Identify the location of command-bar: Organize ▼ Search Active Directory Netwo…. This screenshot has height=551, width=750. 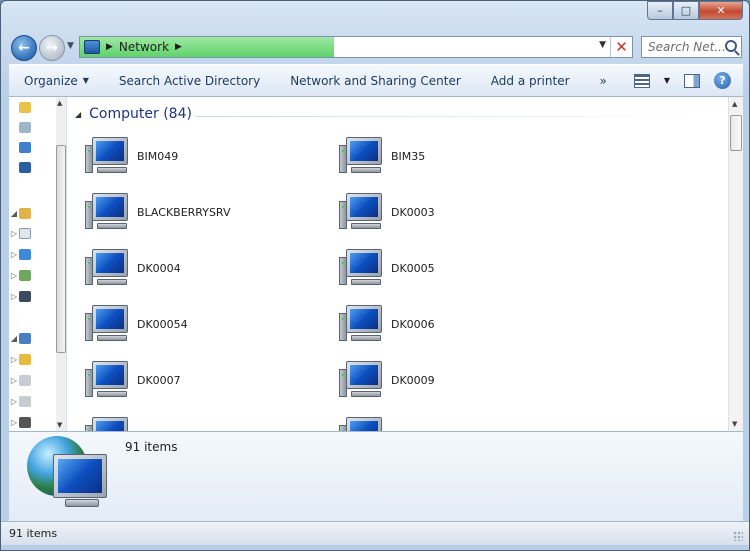
(376, 80).